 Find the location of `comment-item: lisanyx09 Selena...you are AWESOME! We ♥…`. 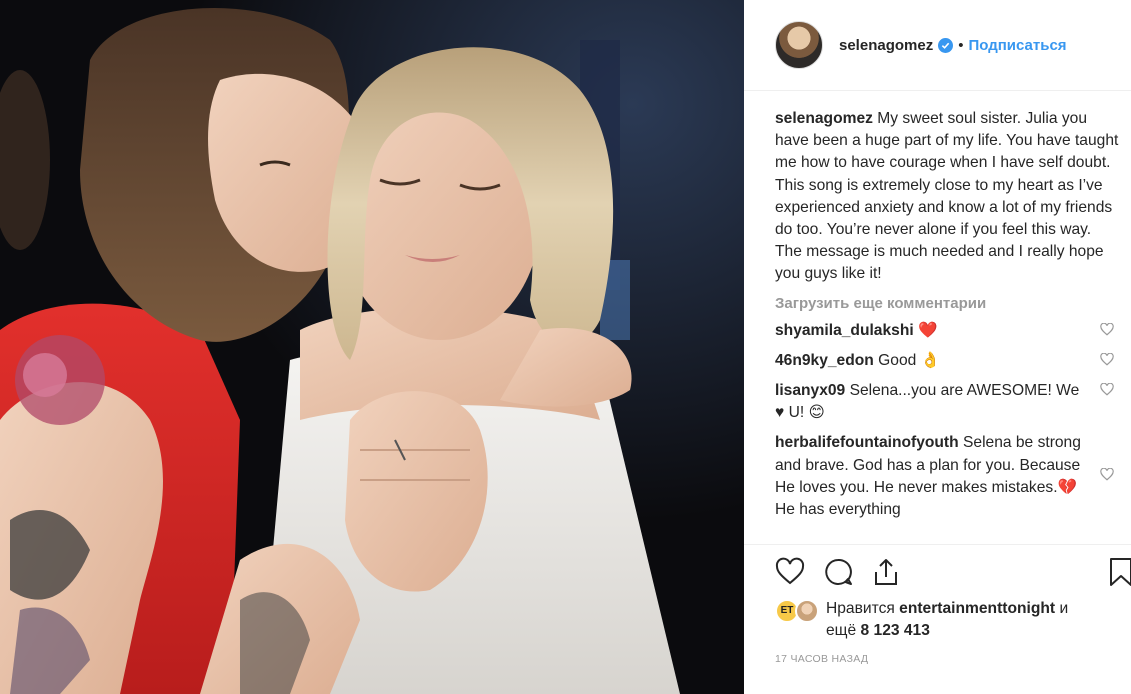

comment-item: lisanyx09 Selena...you are AWESOME! We ♥… is located at coordinates (947, 402).